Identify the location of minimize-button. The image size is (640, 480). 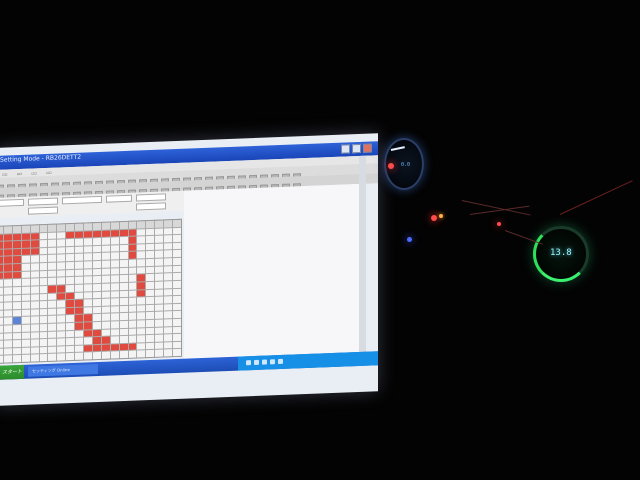
(345, 149).